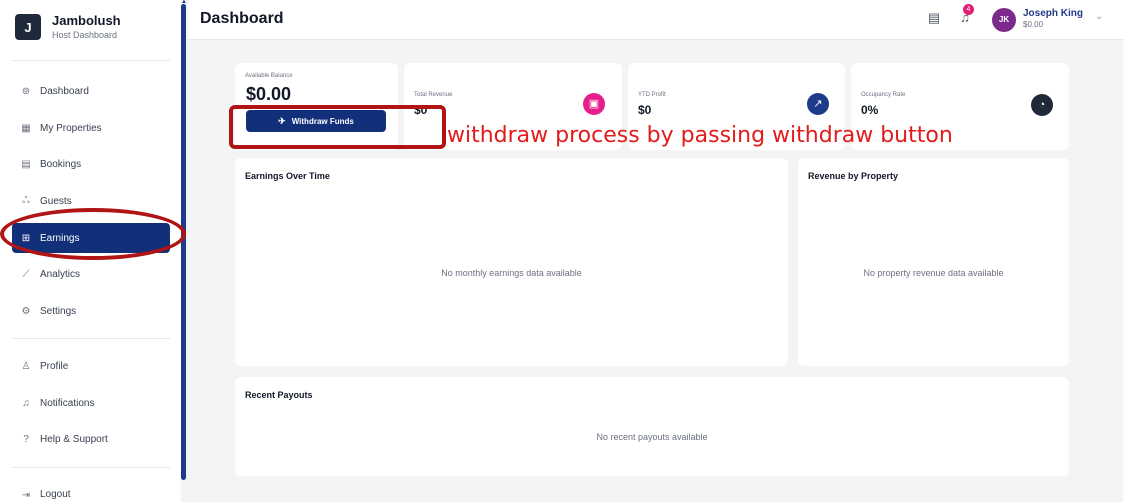 The image size is (1123, 502). Describe the element at coordinates (279, 395) in the screenshot. I see `recent-payouts-title: Recent Payouts` at that location.